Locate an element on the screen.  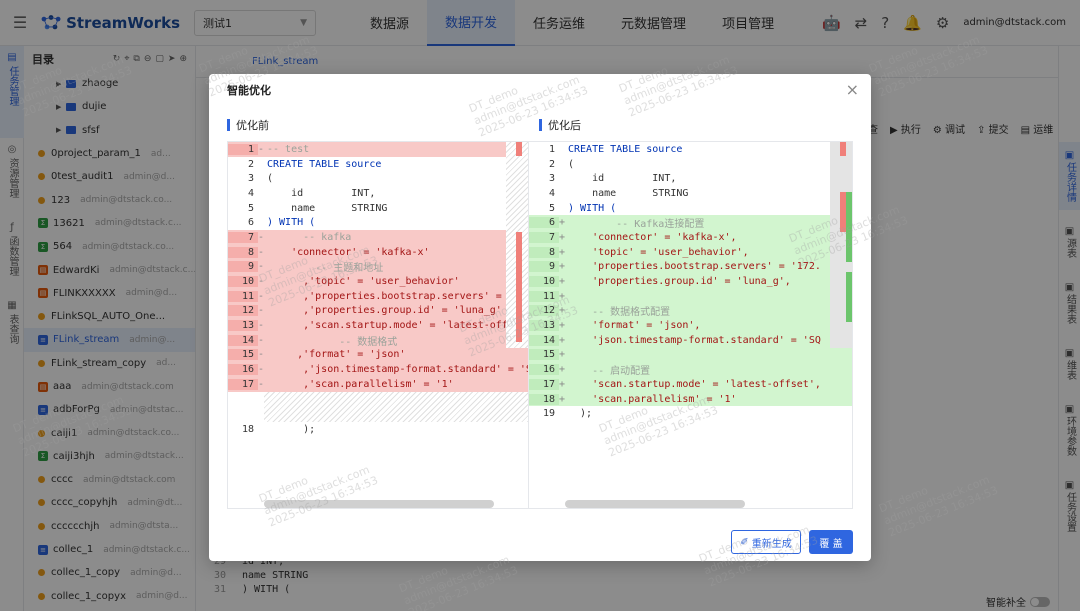
line-number: 2 is located at coordinates (551, 164).